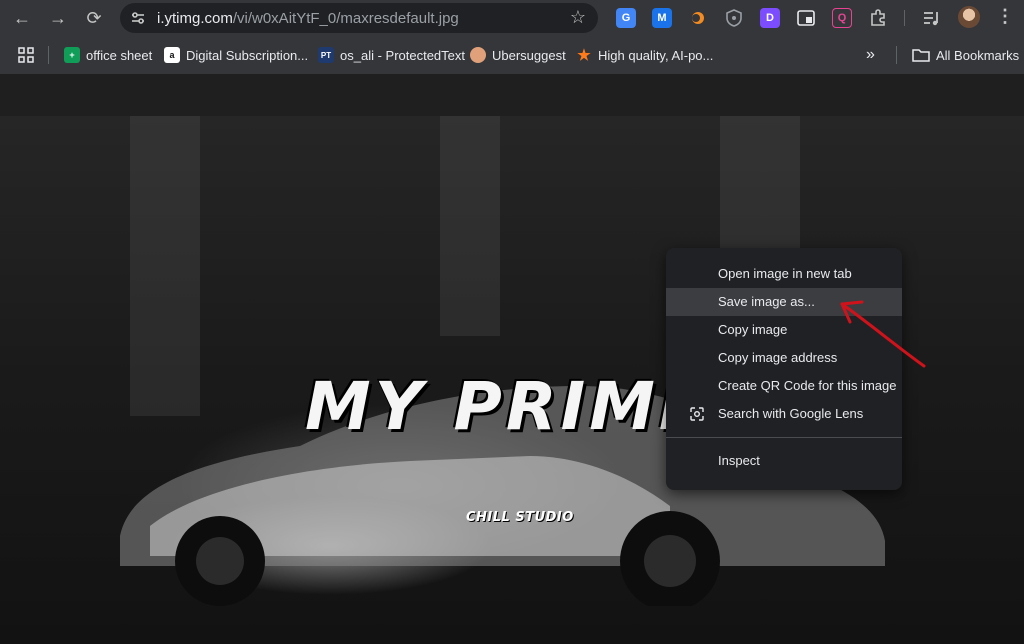  I want to click on puzzle-icon, so click(878, 18).